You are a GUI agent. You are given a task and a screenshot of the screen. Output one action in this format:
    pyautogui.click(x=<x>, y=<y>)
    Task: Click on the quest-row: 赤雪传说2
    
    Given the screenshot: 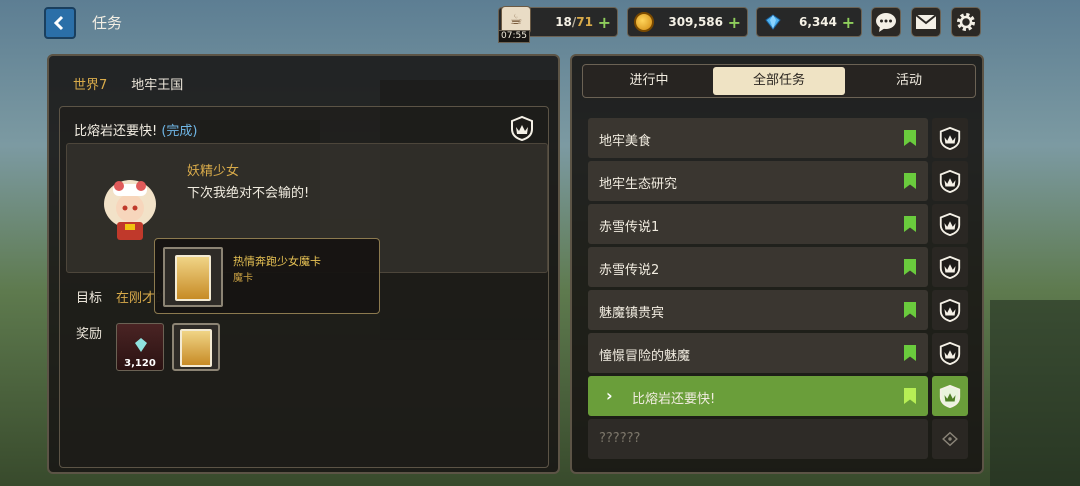 What is the action you would take?
    pyautogui.click(x=778, y=267)
    